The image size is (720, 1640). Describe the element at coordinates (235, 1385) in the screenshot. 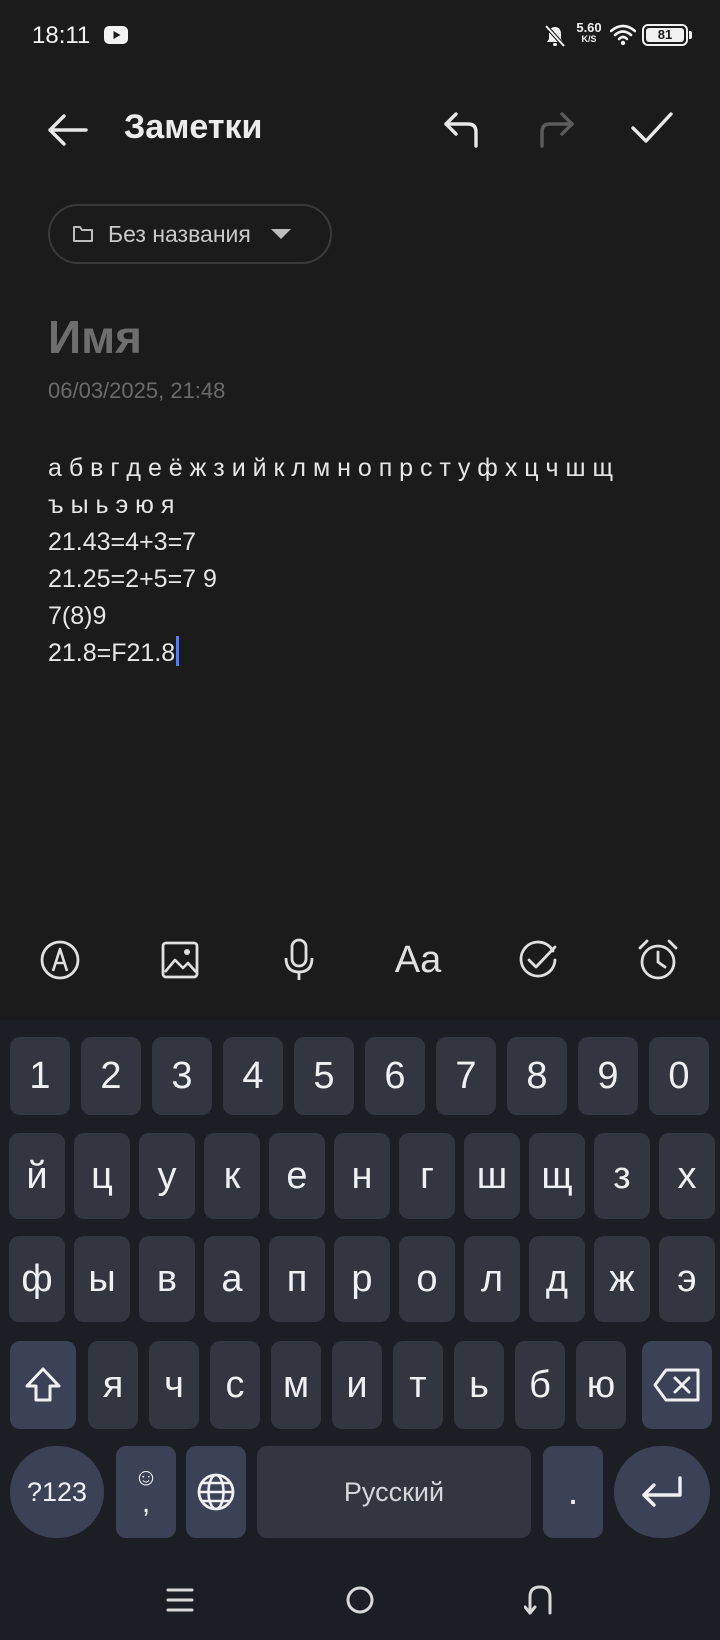

I see `letter-key: с` at that location.